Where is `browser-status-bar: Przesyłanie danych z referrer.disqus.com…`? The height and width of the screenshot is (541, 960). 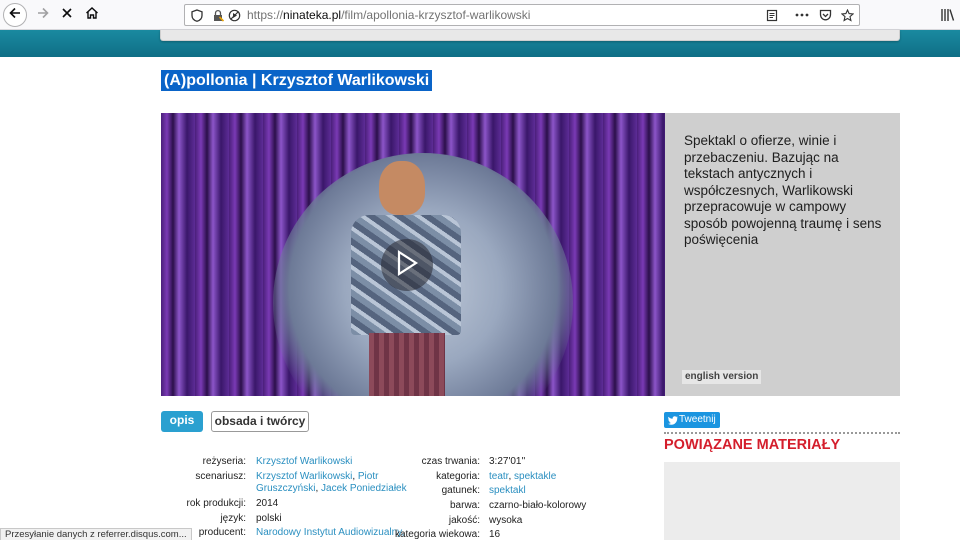 browser-status-bar: Przesyłanie danych z referrer.disqus.com… is located at coordinates (96, 534).